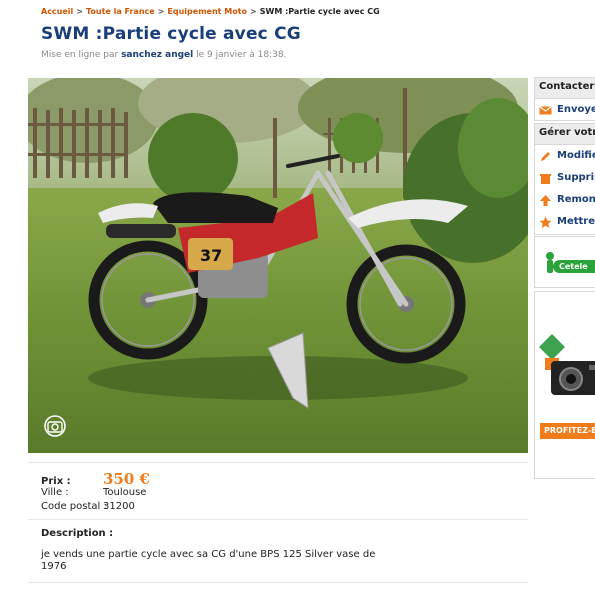 The image size is (595, 594). I want to click on posted-date: le 9 janvier à 18:38., so click(241, 55).